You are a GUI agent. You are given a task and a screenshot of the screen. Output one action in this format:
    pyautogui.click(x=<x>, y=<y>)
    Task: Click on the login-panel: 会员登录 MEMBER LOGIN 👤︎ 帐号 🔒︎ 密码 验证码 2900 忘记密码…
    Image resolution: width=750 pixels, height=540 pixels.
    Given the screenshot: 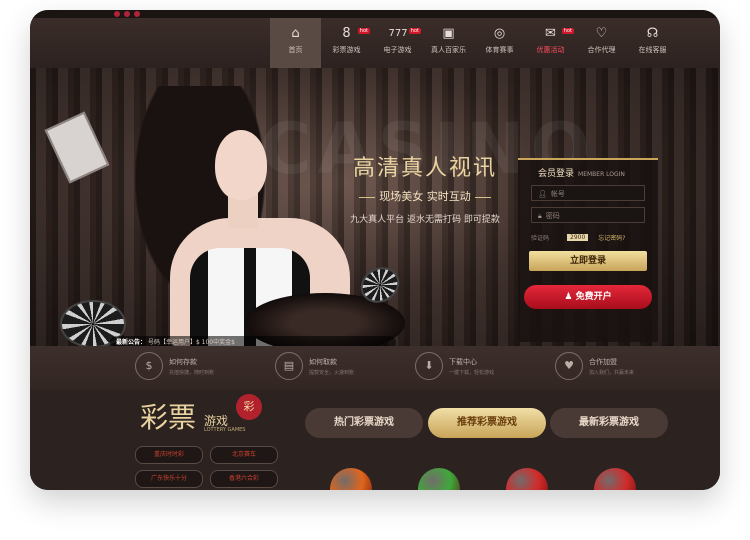 What is the action you would take?
    pyautogui.click(x=588, y=250)
    